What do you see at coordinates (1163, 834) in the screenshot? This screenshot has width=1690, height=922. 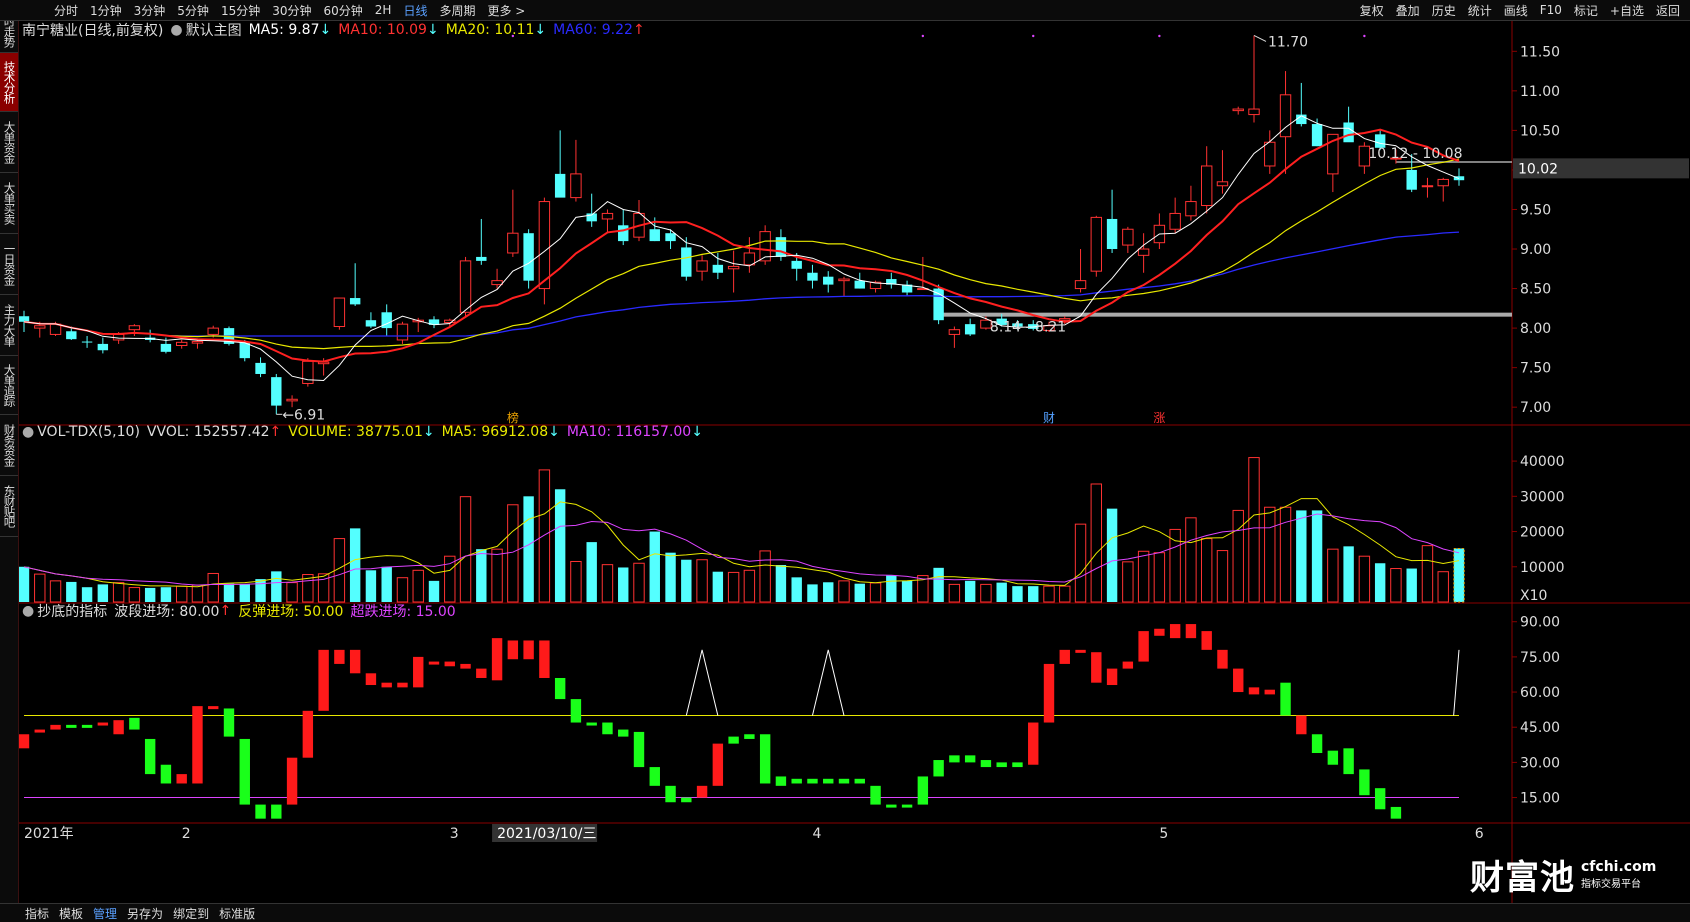 I see `x-axis-label: 5` at bounding box center [1163, 834].